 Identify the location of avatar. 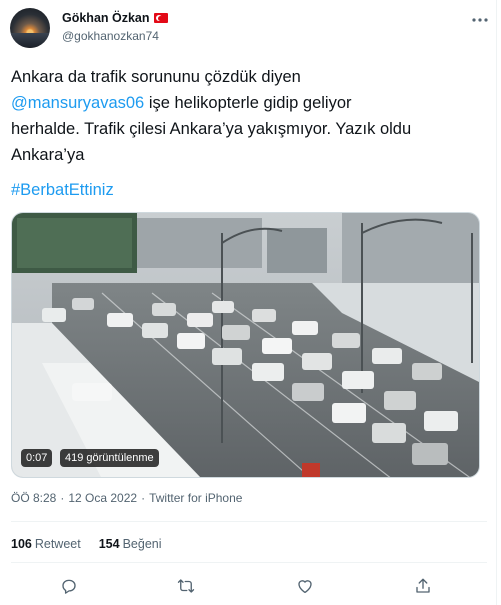
(30, 28).